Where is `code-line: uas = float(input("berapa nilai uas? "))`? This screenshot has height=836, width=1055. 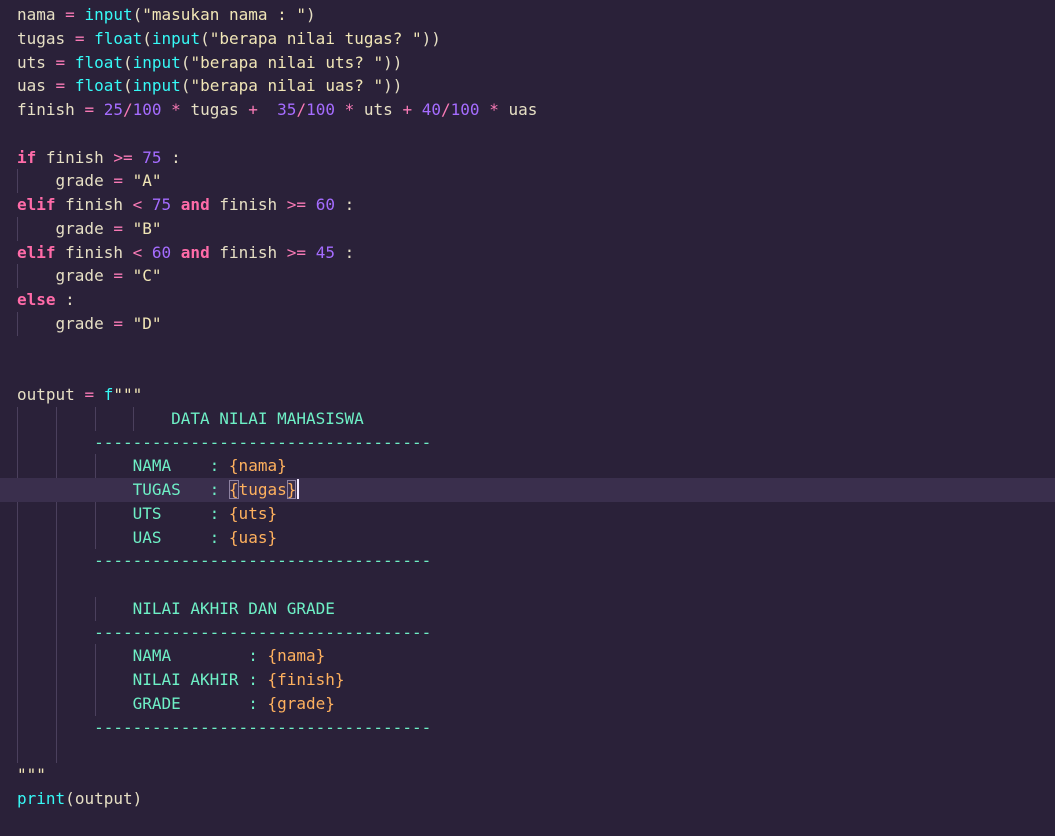 code-line: uas = float(input("berapa nilai uas? ")) is located at coordinates (527, 86).